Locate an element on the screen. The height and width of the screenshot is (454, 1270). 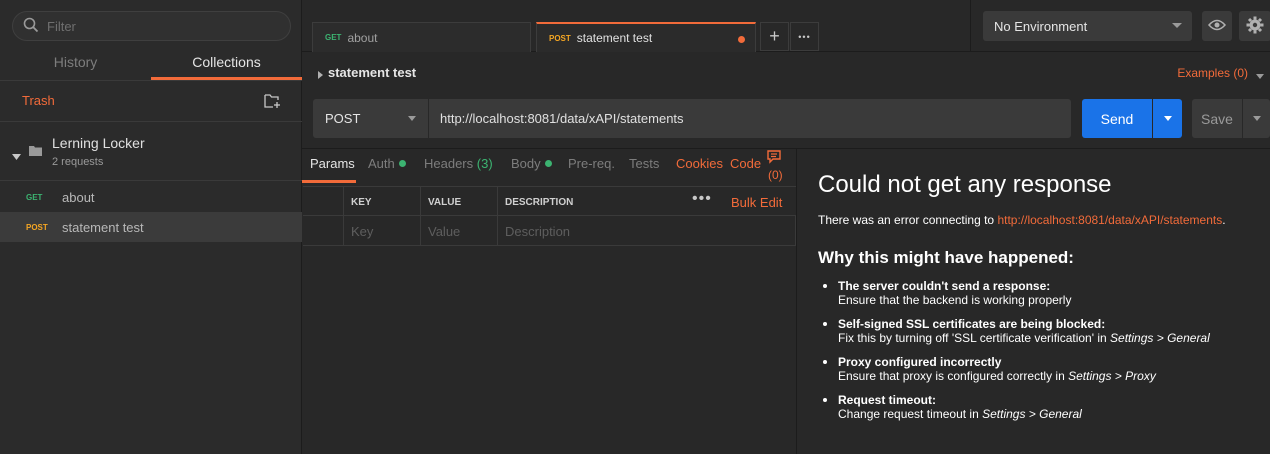
method-select: POST is located at coordinates (370, 118).